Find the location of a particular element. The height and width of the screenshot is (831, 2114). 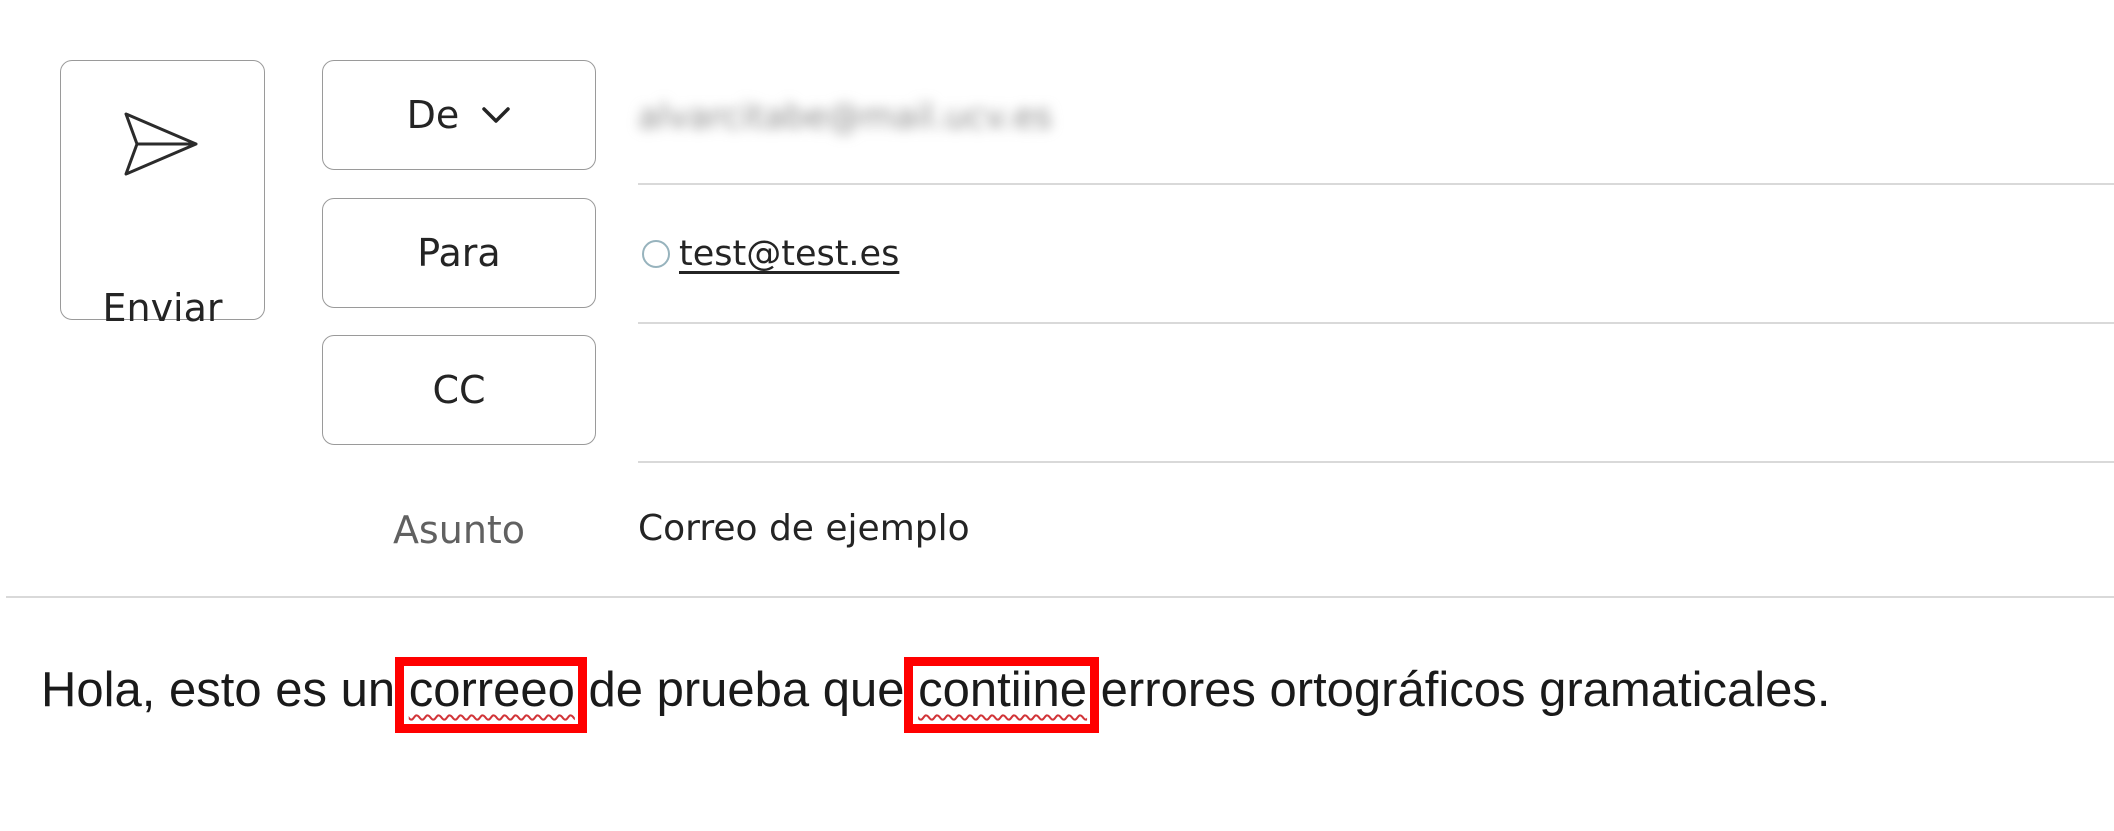

to-button: Para is located at coordinates (459, 253).